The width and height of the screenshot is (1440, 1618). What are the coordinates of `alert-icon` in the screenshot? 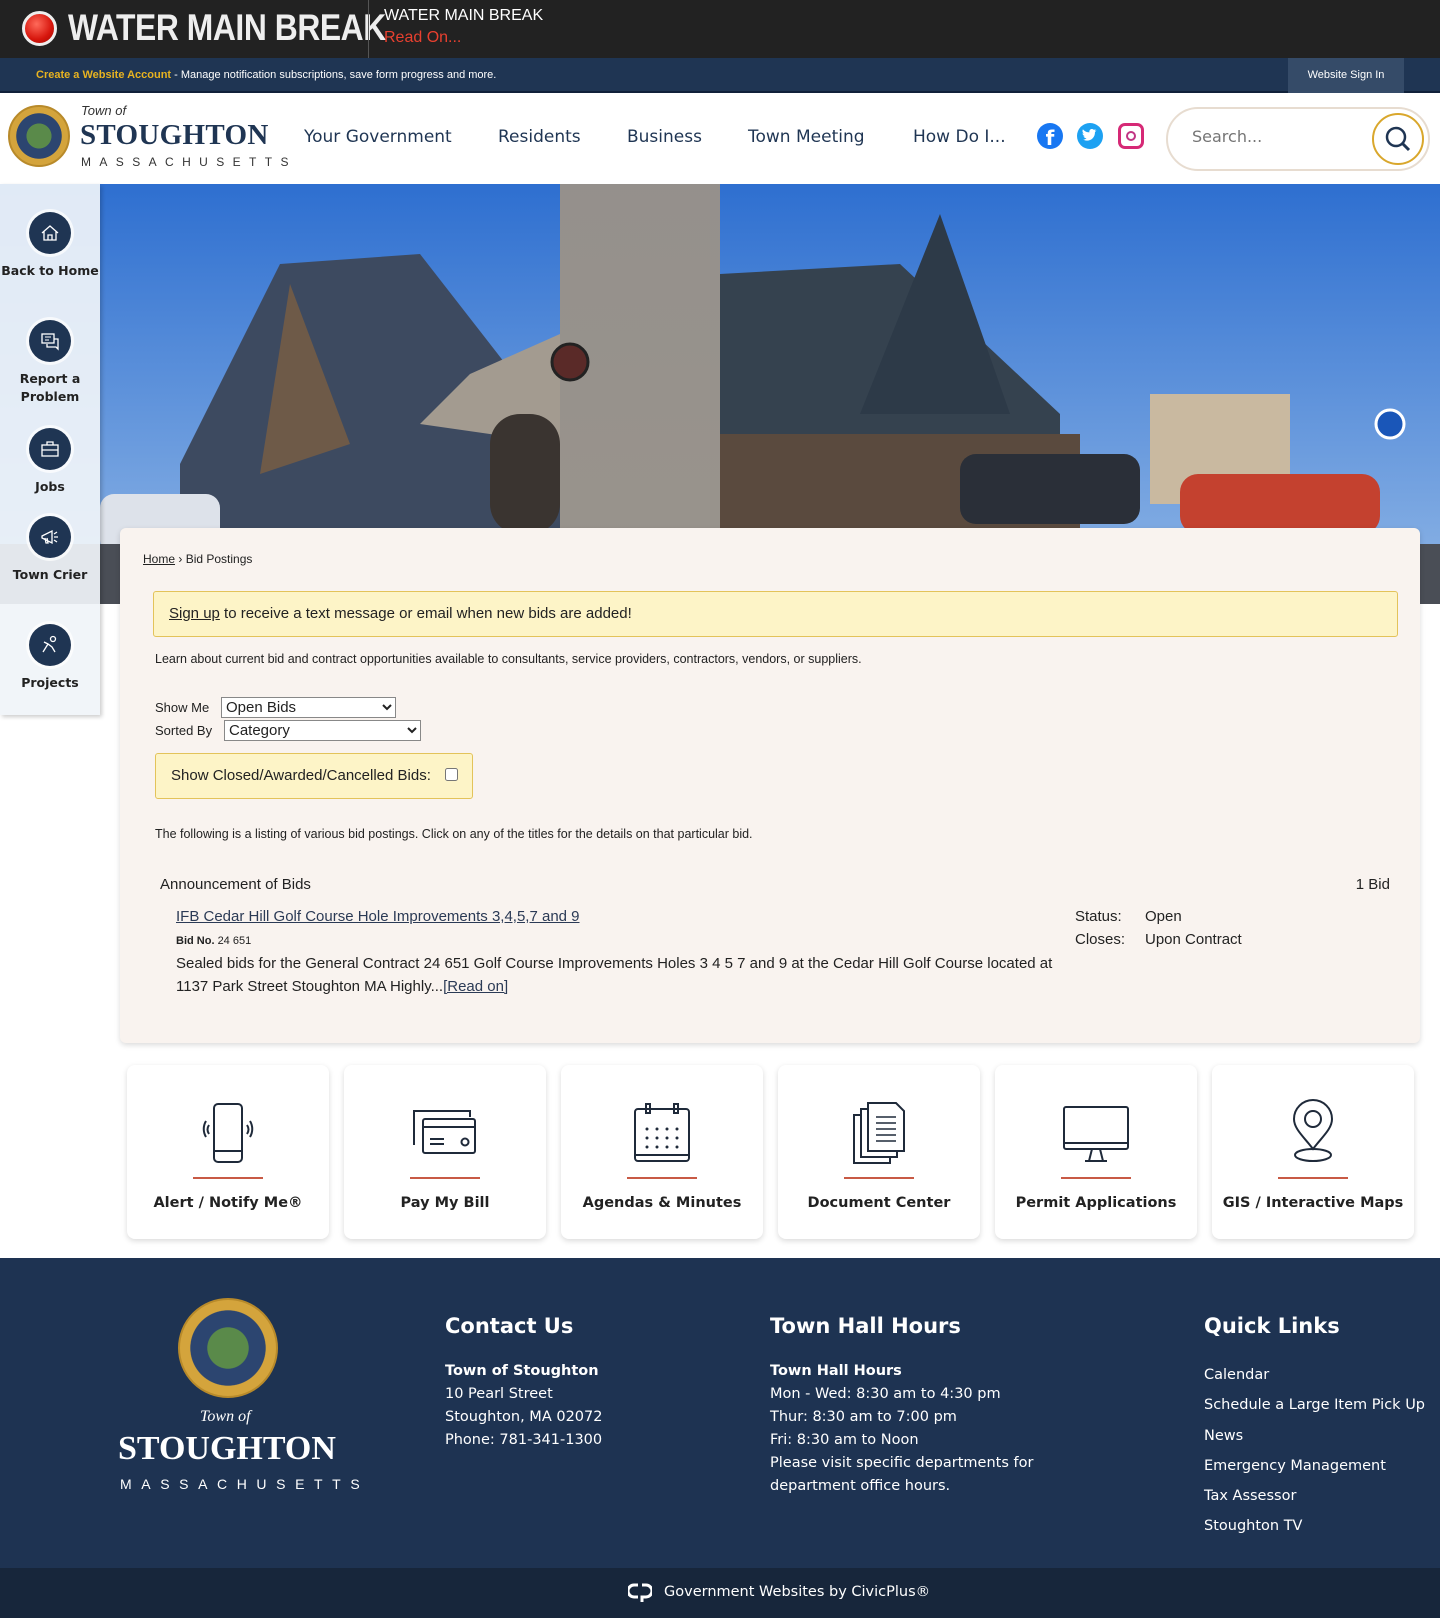 It's located at (39, 28).